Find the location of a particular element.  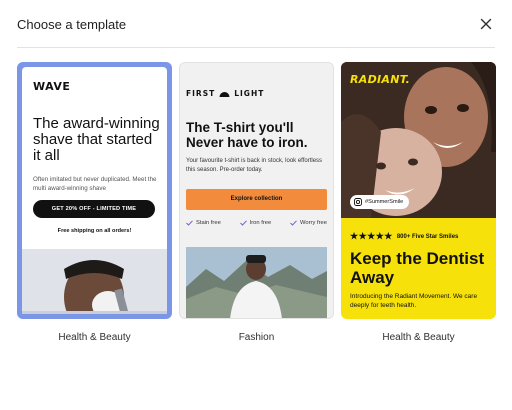

feature-label: Iron free is located at coordinates (260, 223).